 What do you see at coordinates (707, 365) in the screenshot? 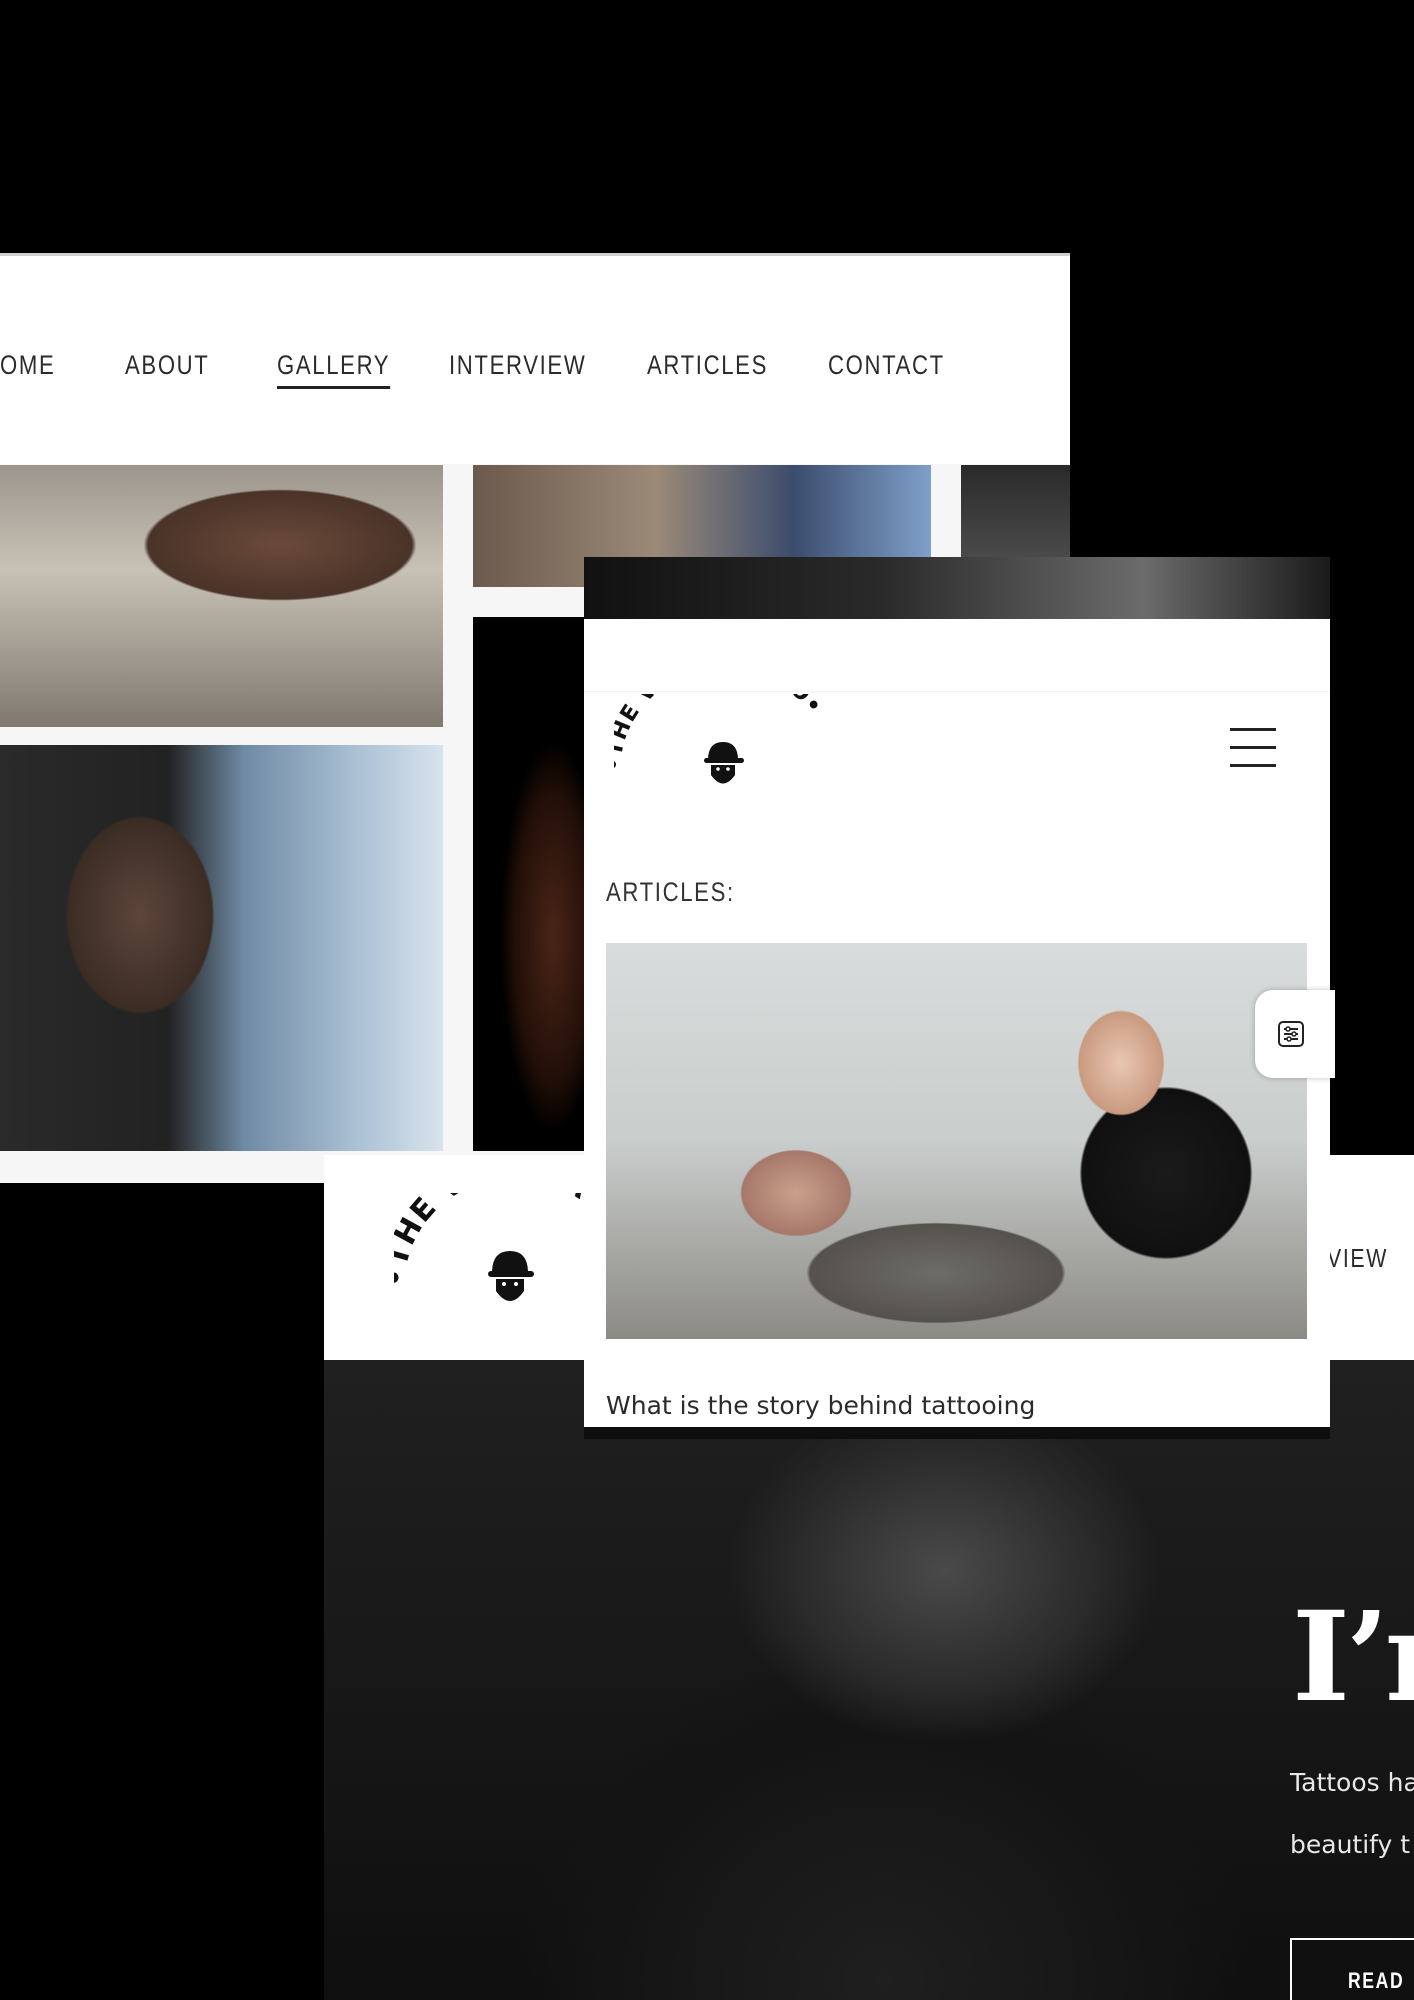
I see `nav-articles: ARTICLES` at bounding box center [707, 365].